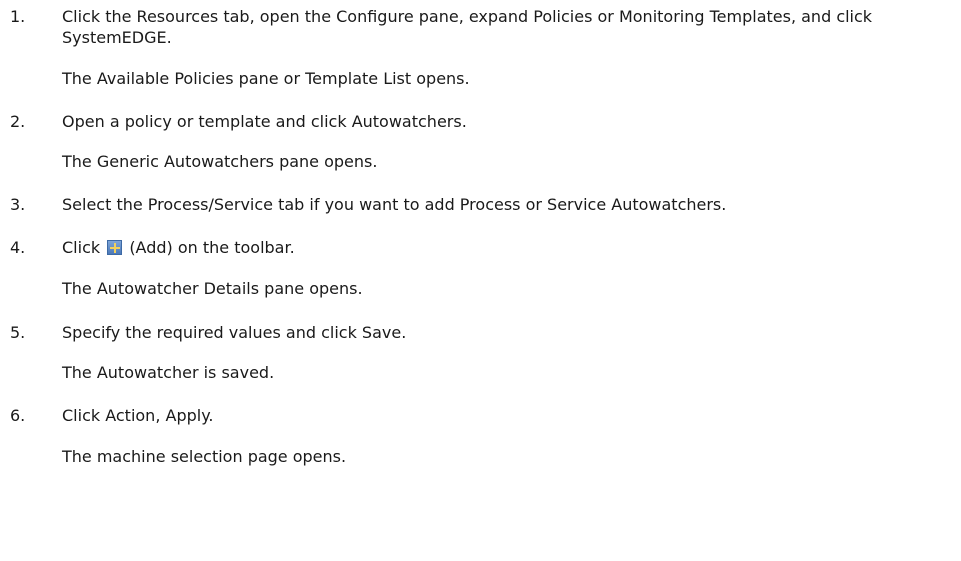  I want to click on add-icon, so click(115, 247).